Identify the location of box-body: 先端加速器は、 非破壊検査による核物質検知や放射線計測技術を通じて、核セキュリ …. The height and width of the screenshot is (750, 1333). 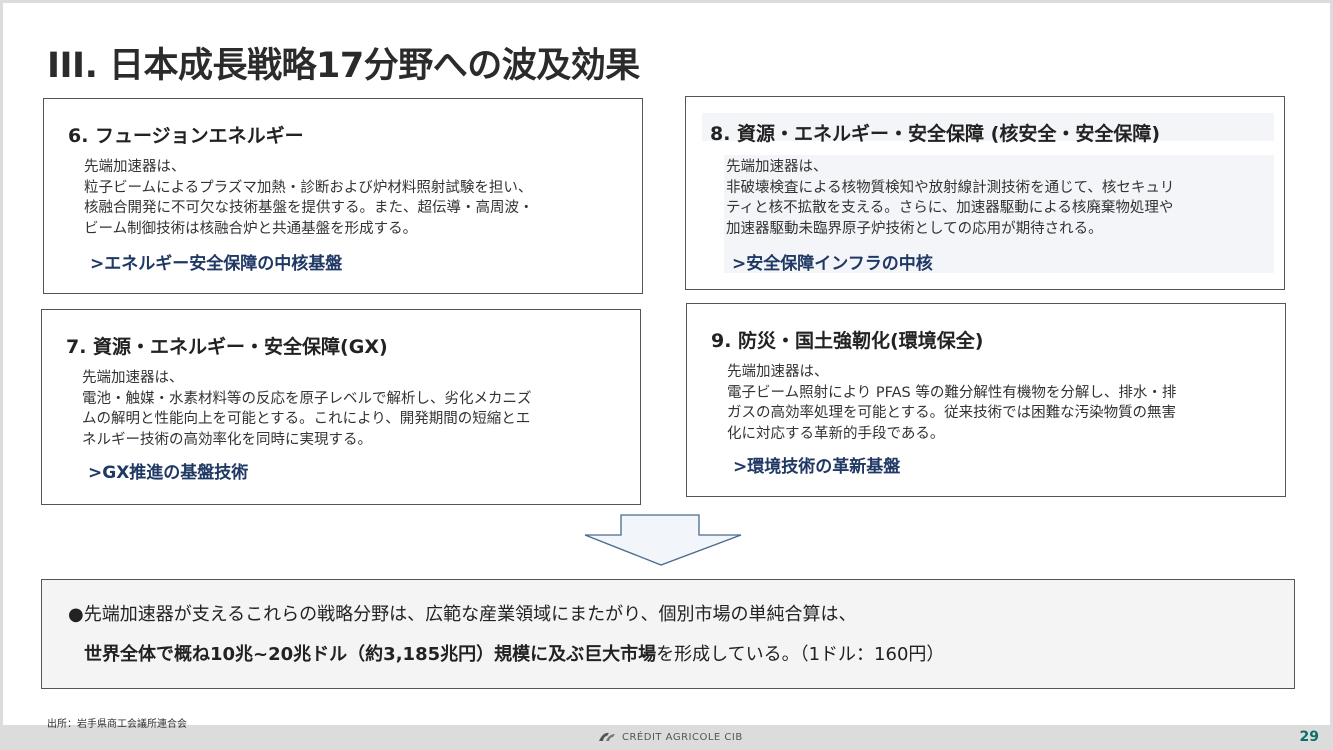
(999, 198).